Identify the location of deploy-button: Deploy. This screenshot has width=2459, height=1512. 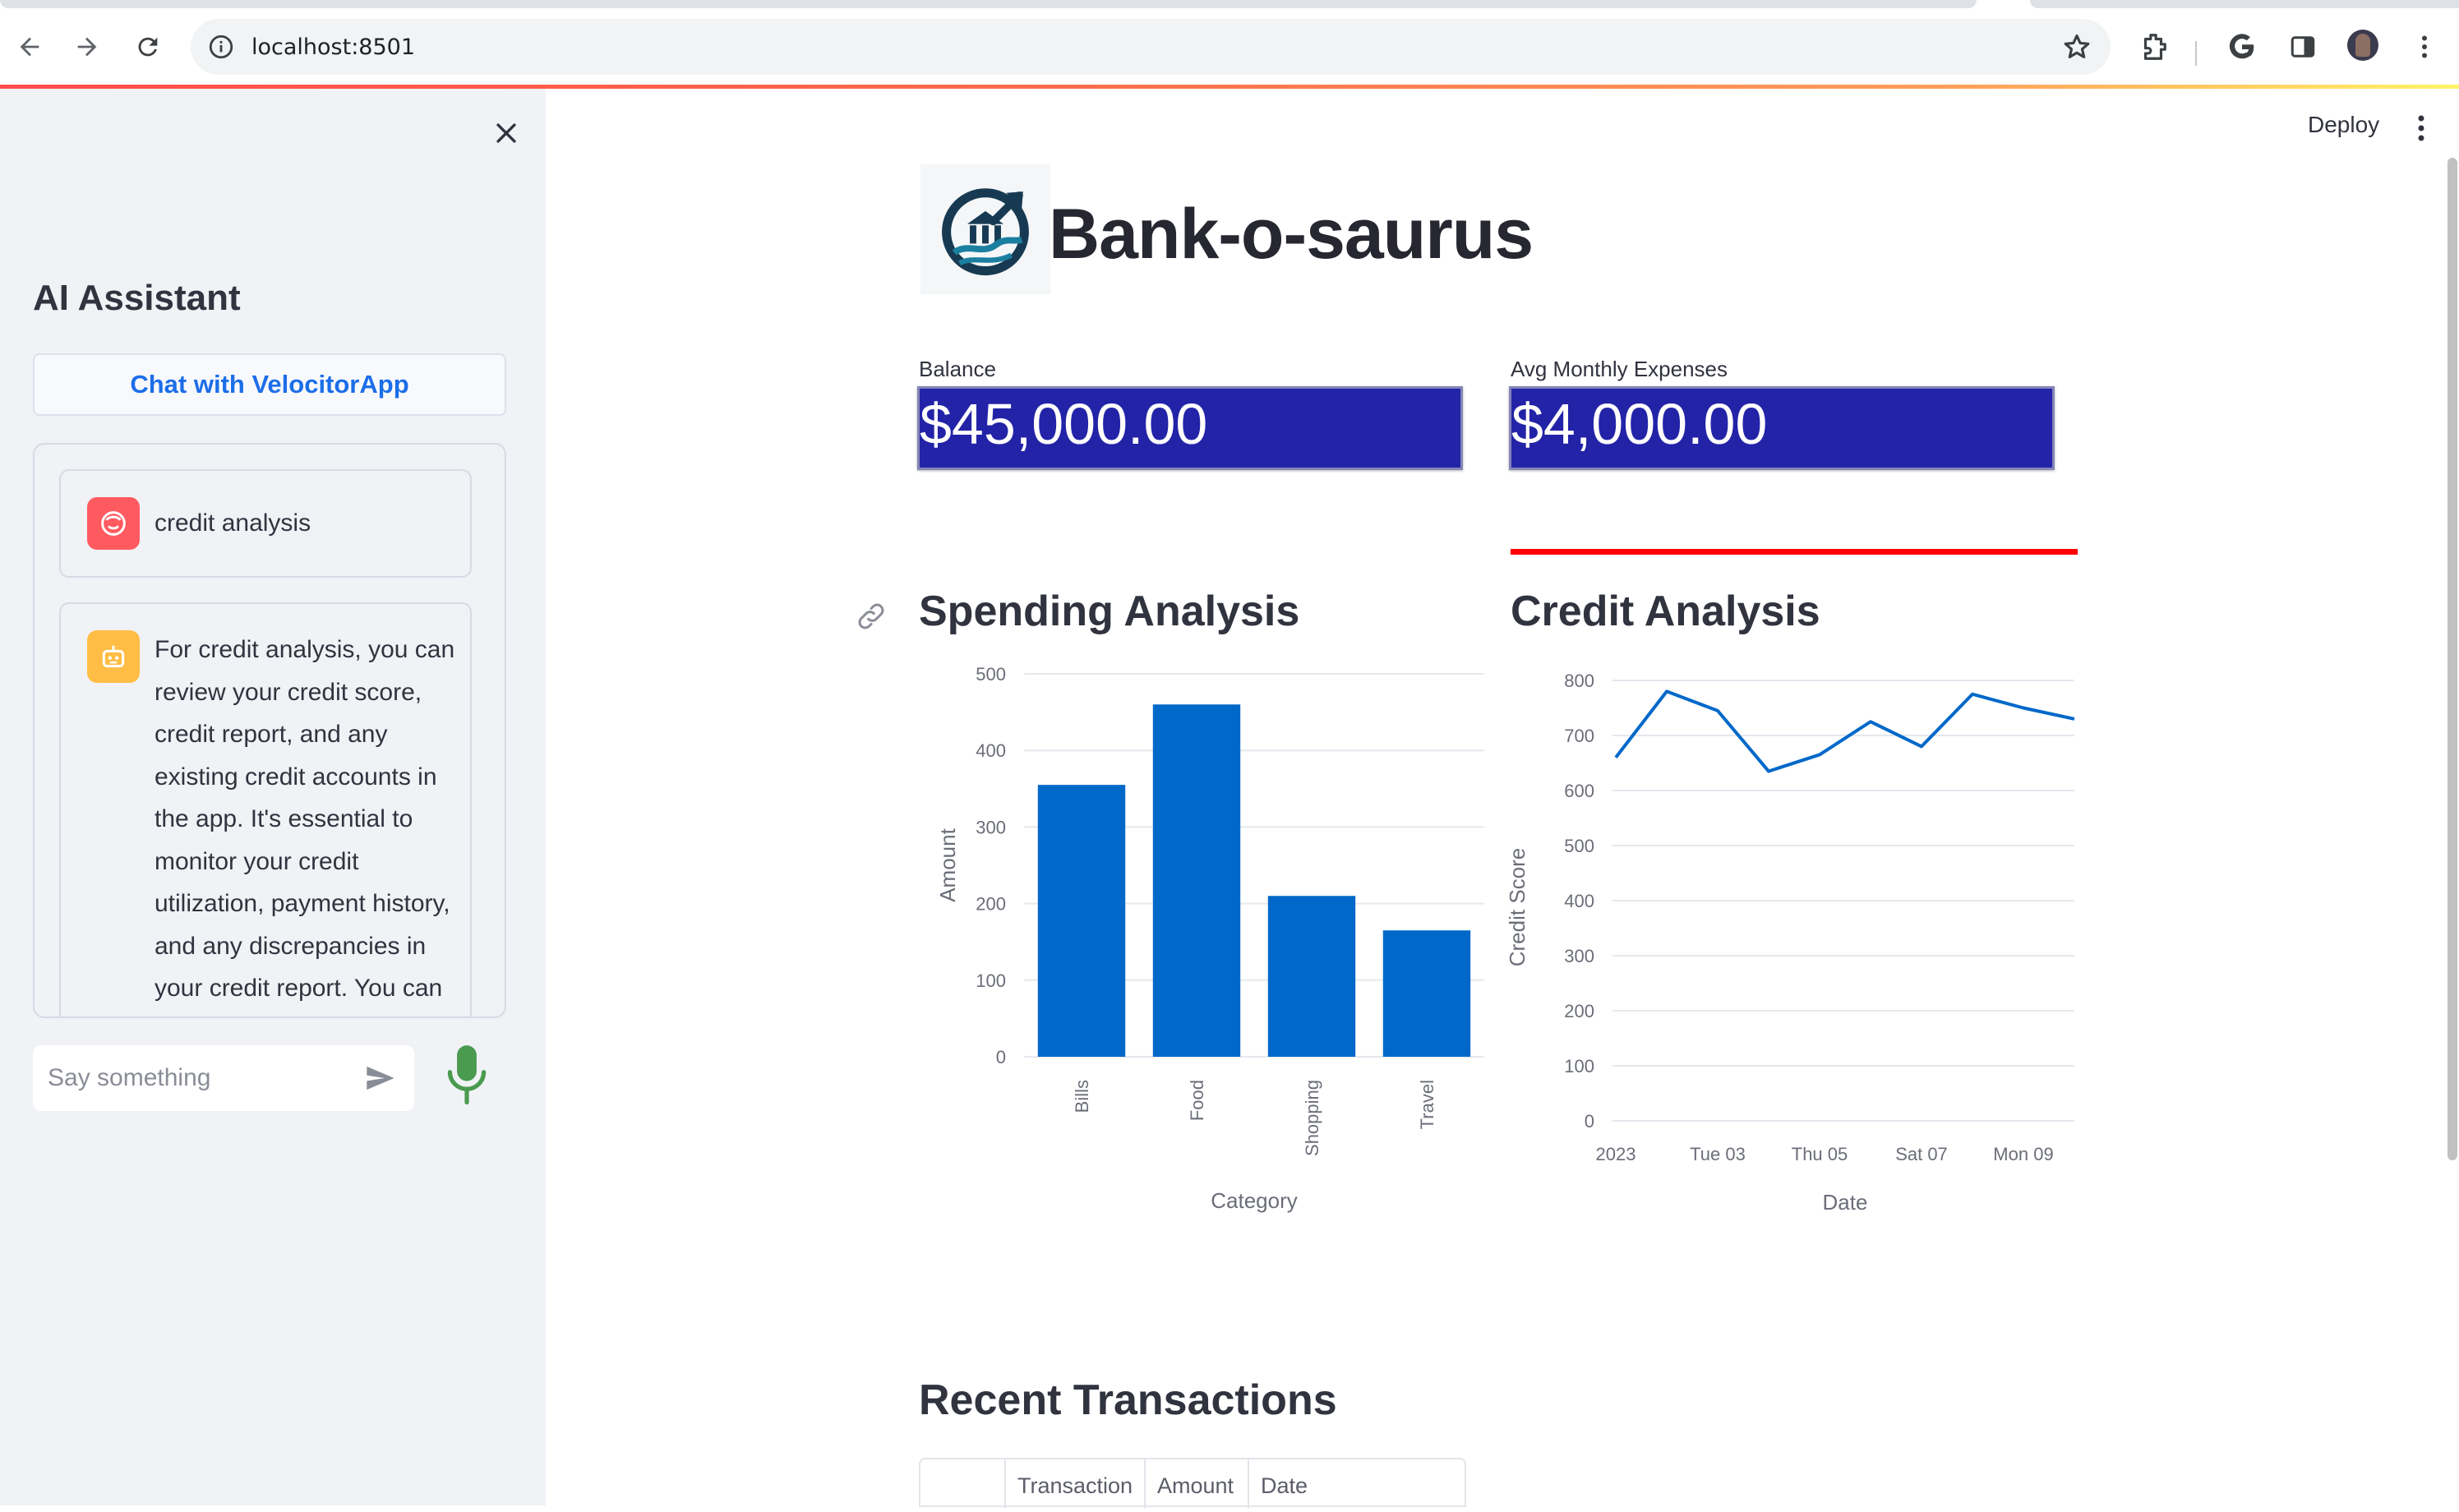
(2343, 125).